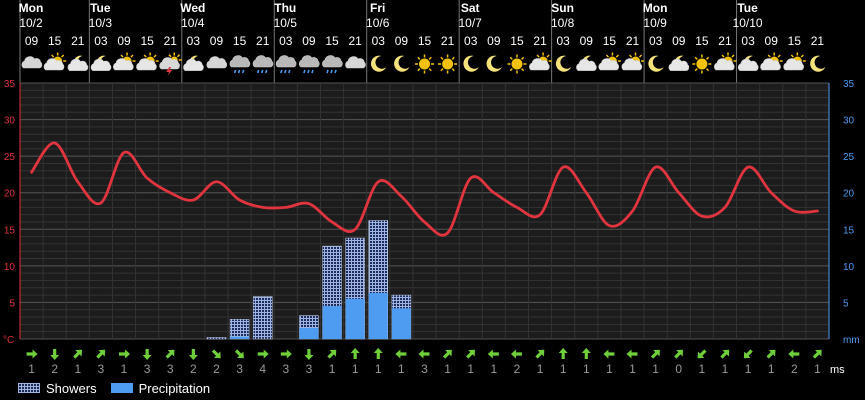  Describe the element at coordinates (216, 369) in the screenshot. I see `wind-speed-label: 2` at that location.